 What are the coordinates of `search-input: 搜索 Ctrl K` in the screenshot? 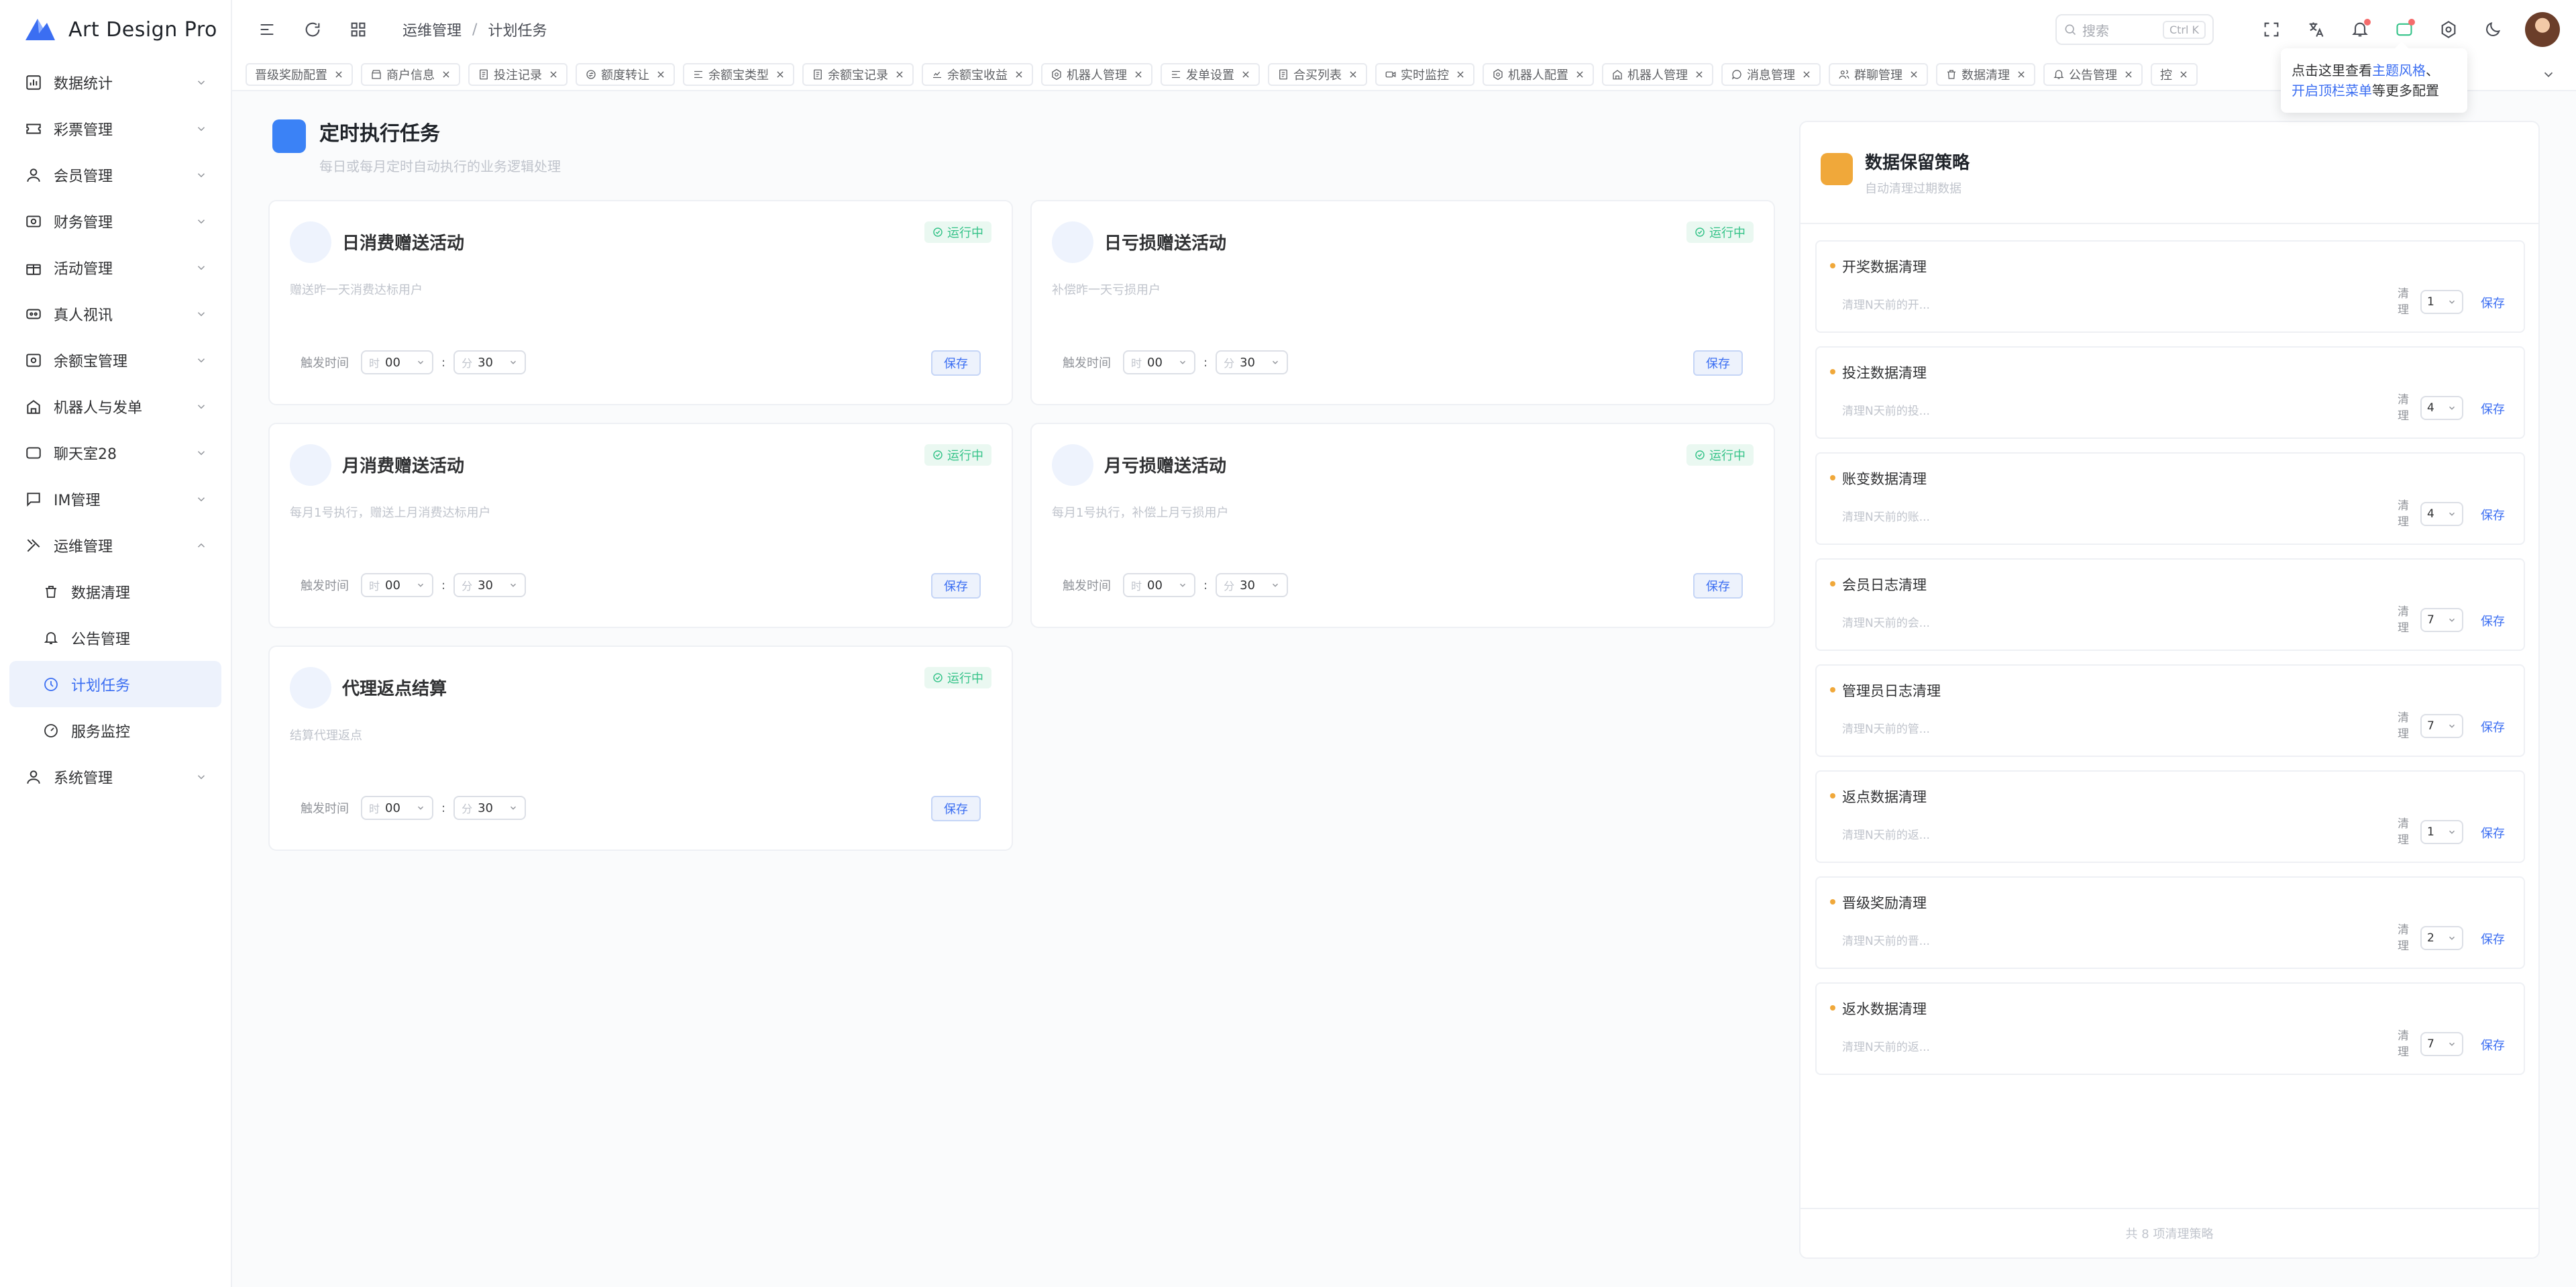 It's located at (2134, 29).